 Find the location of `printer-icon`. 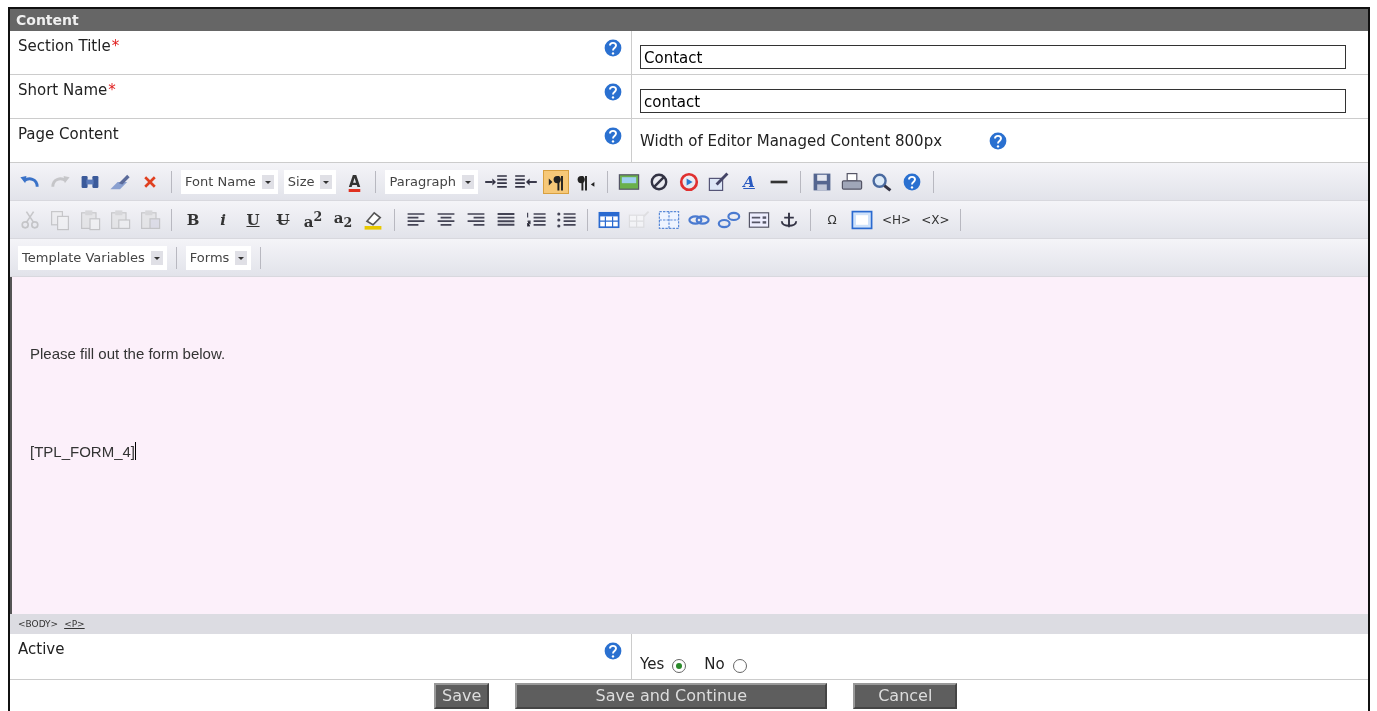

printer-icon is located at coordinates (852, 181).